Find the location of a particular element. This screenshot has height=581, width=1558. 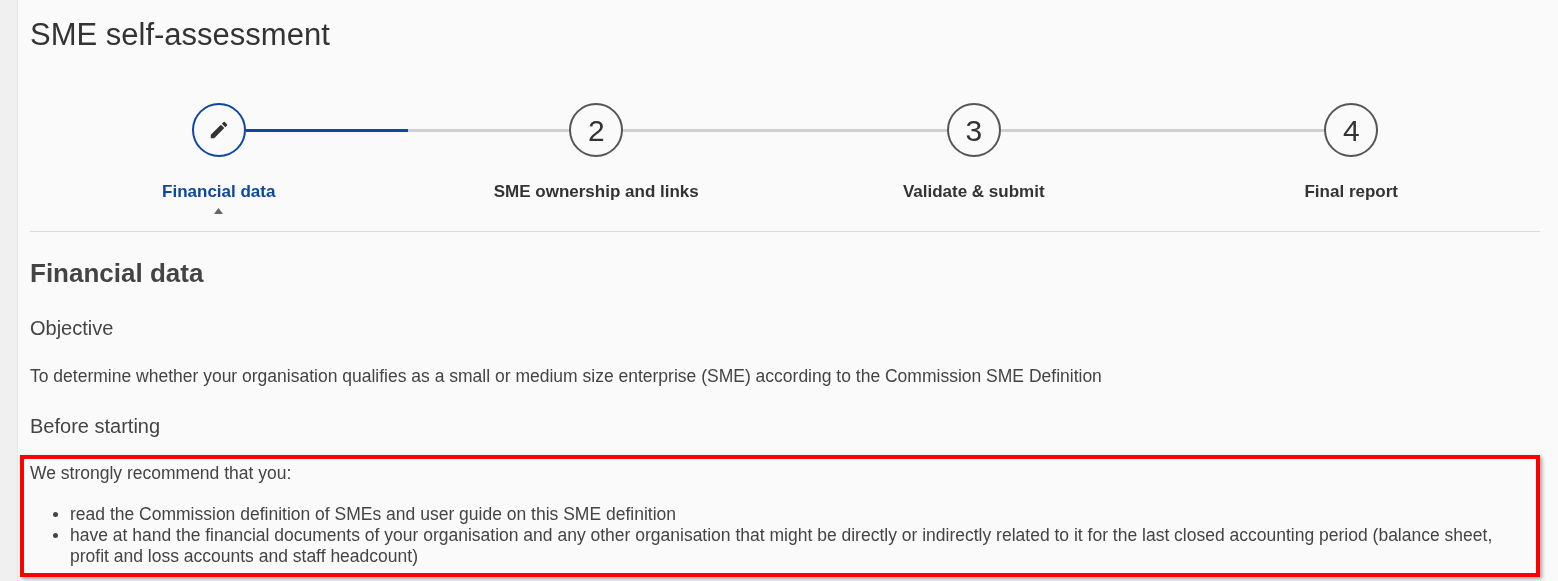

list-item-text: have at hand the financial documents of your organisation and any other organisation that might be directly or indirectly related to it for the last closed accounting period (balance sheet, profit and loss accounts and staff headcount) is located at coordinates (782, 545).